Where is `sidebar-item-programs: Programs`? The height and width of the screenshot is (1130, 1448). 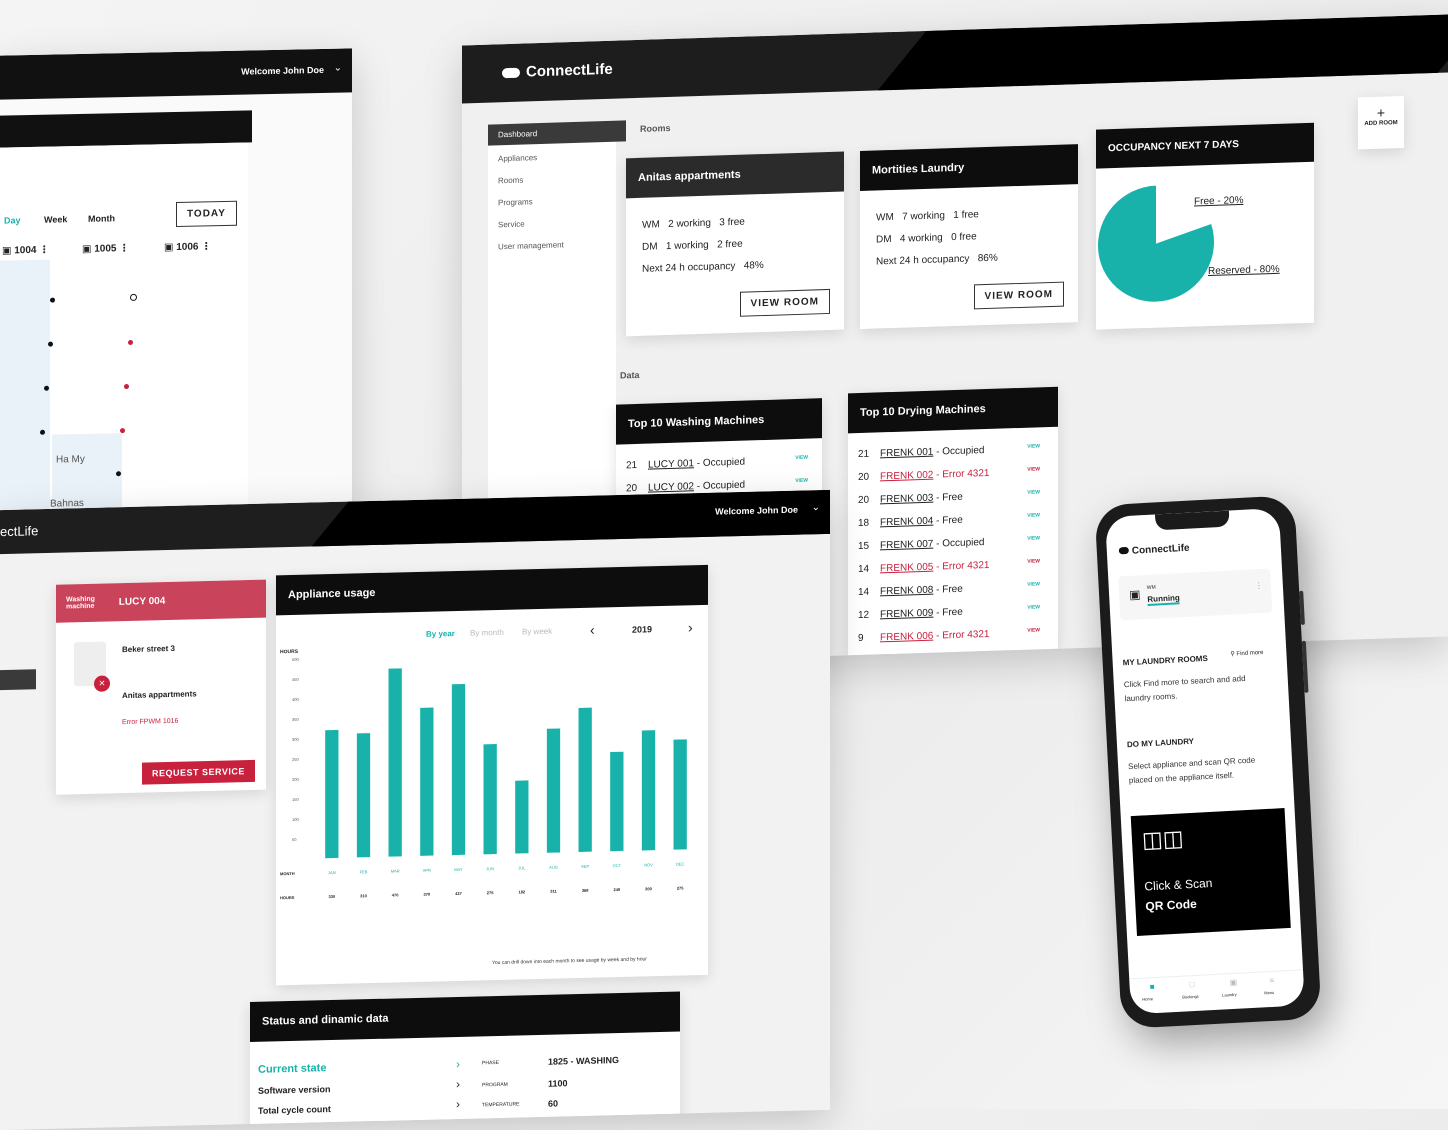 sidebar-item-programs: Programs is located at coordinates (515, 202).